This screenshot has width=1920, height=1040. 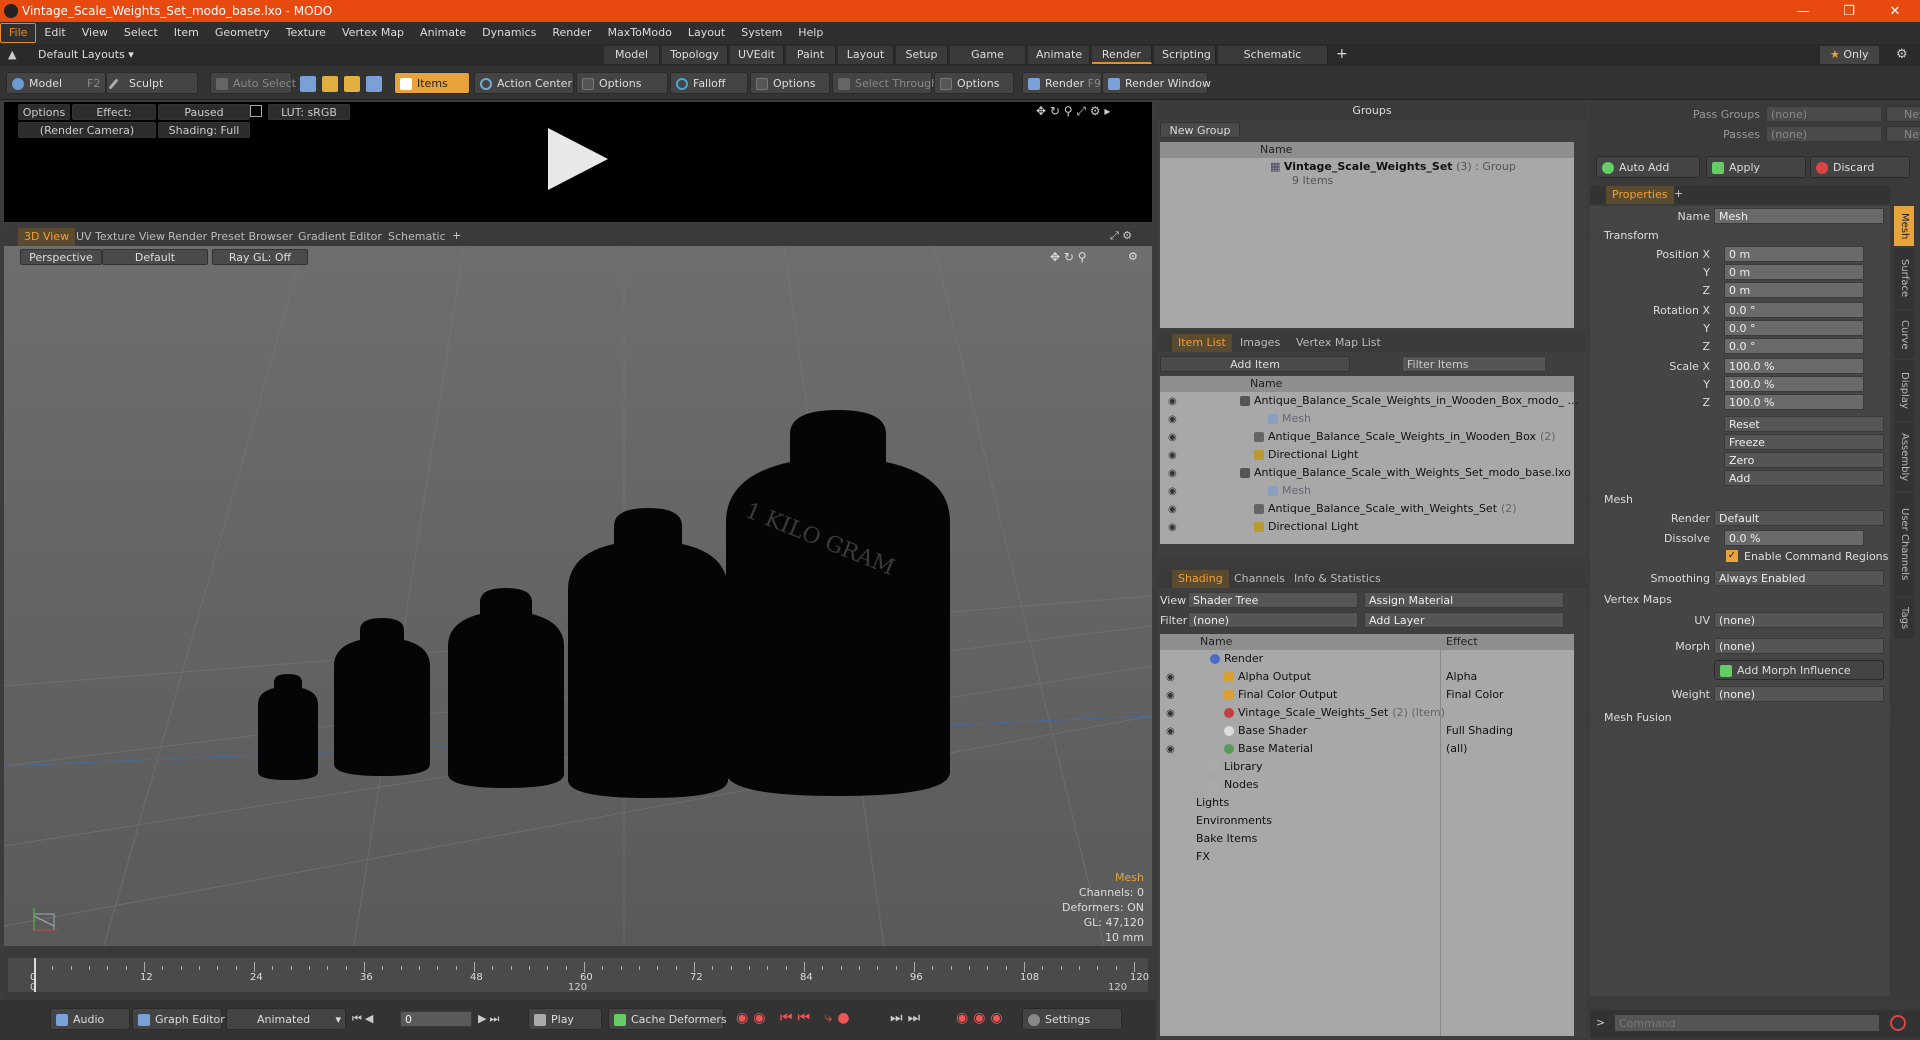 I want to click on mesh-fusion-section: Mesh Fusion, so click(x=1740, y=718).